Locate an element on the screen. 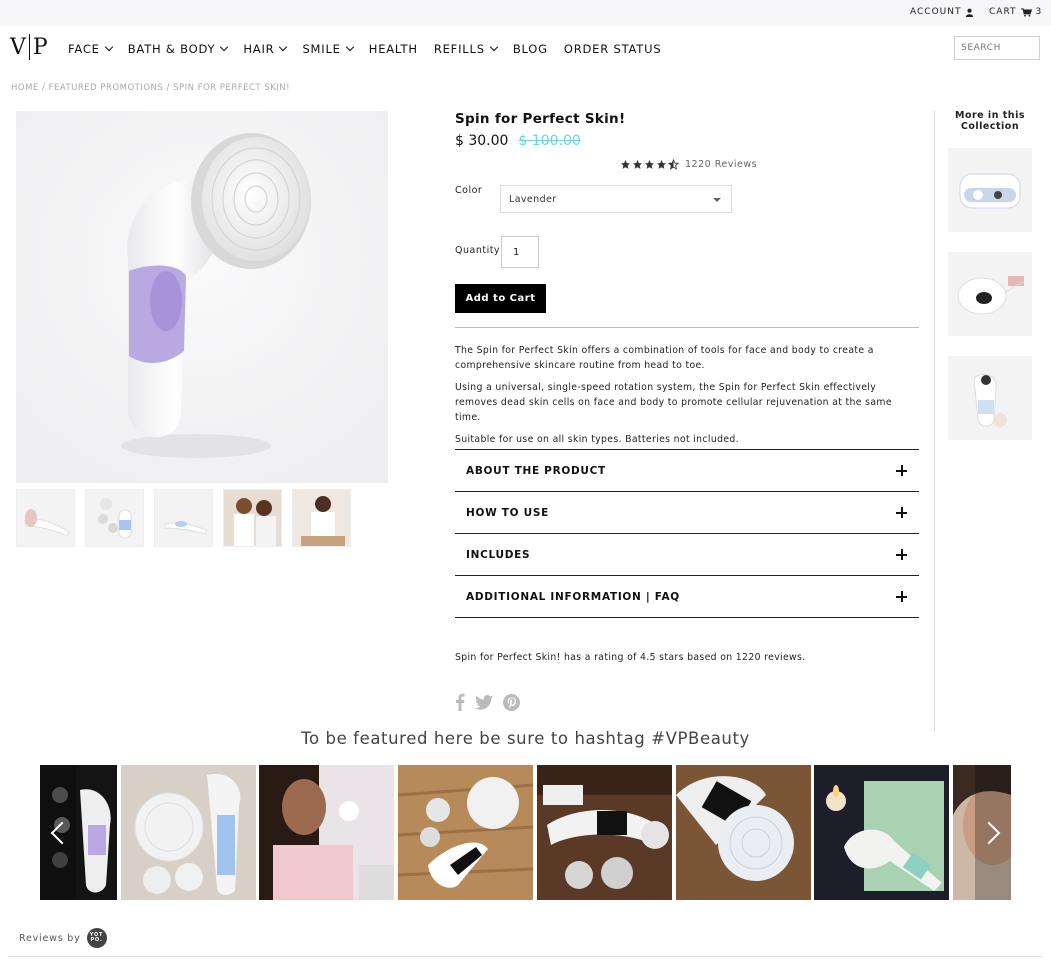  quantity-label: Quantity is located at coordinates (478, 250).